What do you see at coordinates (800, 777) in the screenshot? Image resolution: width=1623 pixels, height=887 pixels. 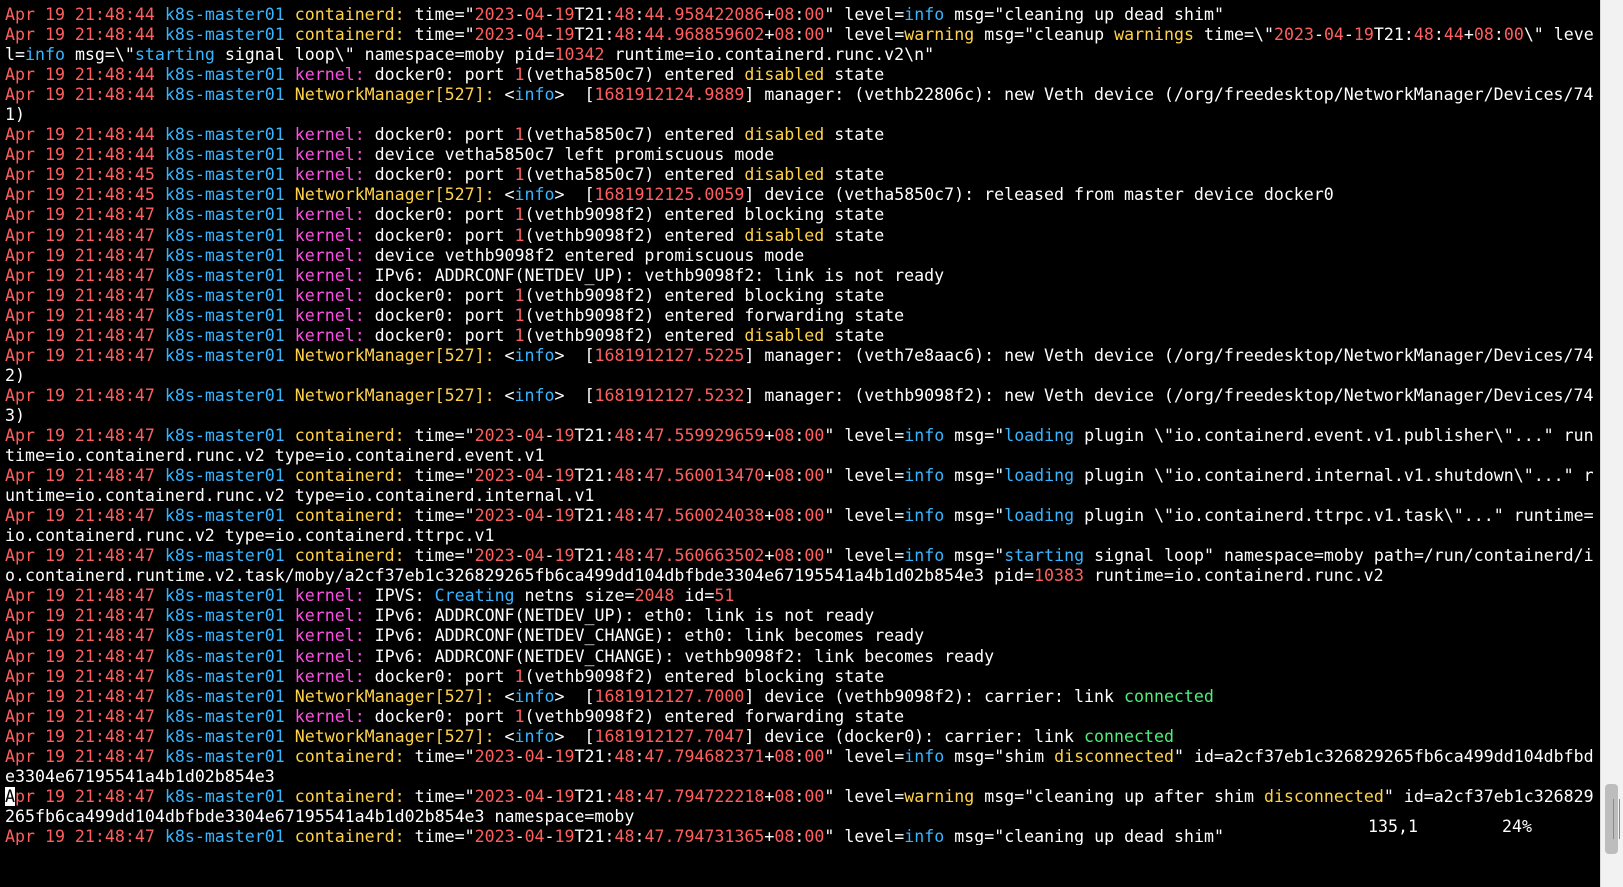 I see `log-line: e3304e67195541a4b1d02b854e3` at bounding box center [800, 777].